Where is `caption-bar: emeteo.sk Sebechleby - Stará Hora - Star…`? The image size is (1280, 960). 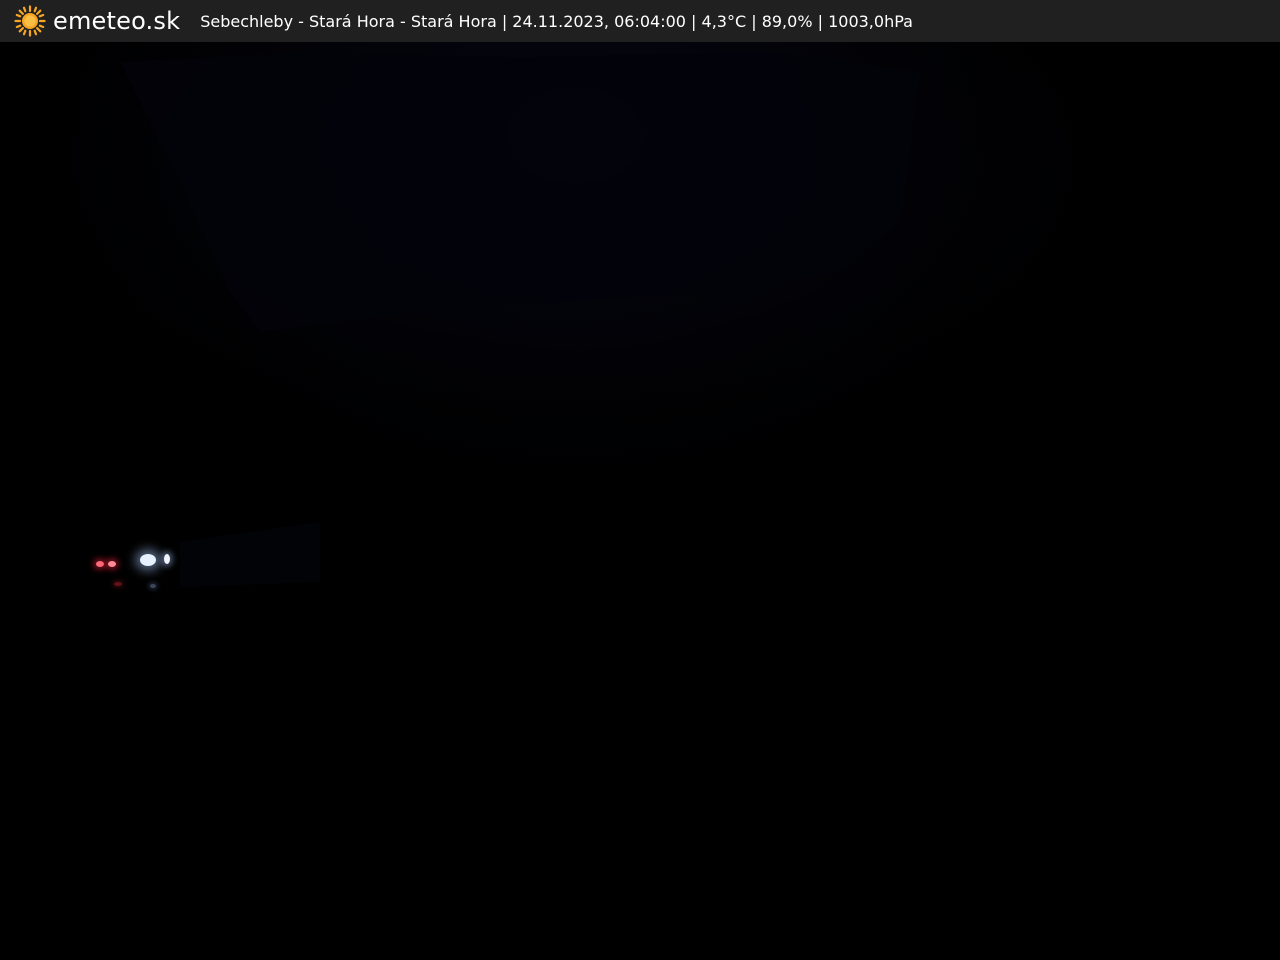
caption-bar: emeteo.sk Sebechleby - Stará Hora - Star… is located at coordinates (640, 21).